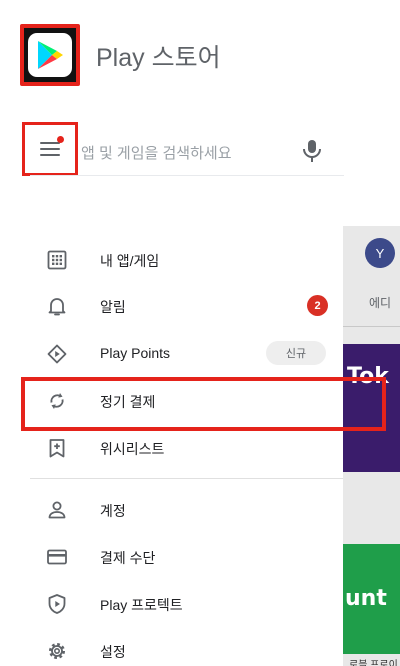 The height and width of the screenshot is (666, 400). I want to click on background-green-banner: unt, so click(371, 599).